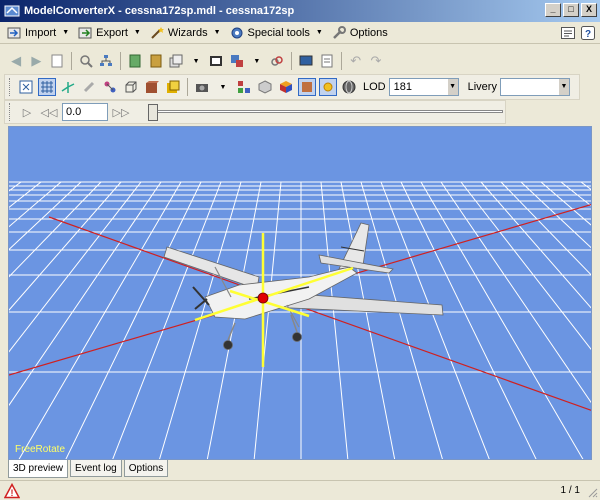 The height and width of the screenshot is (500, 600). What do you see at coordinates (589, 10) in the screenshot?
I see `close-button: X` at bounding box center [589, 10].